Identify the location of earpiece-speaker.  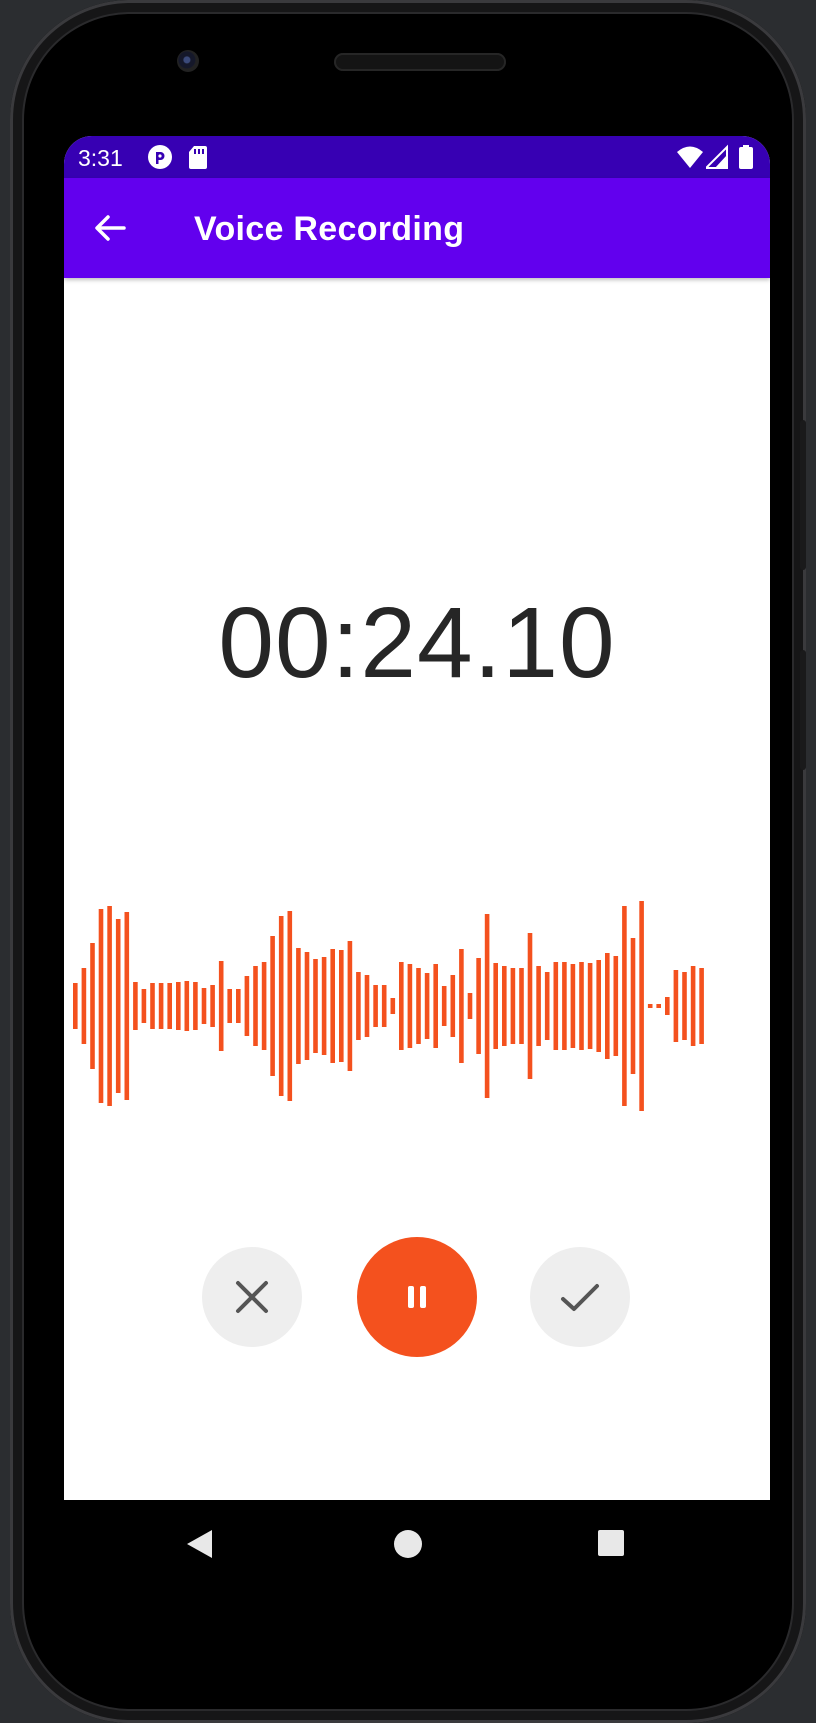
(420, 62).